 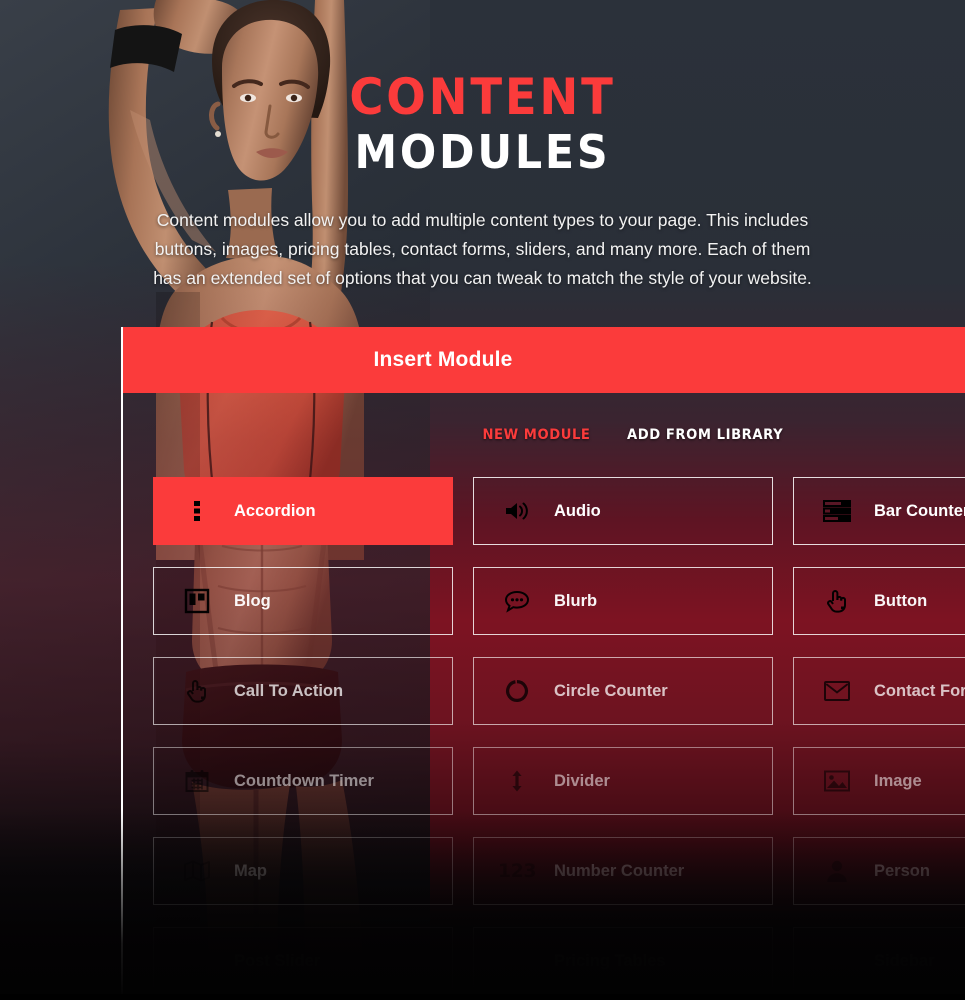 What do you see at coordinates (289, 690) in the screenshot?
I see `module-card-label: Call To Action` at bounding box center [289, 690].